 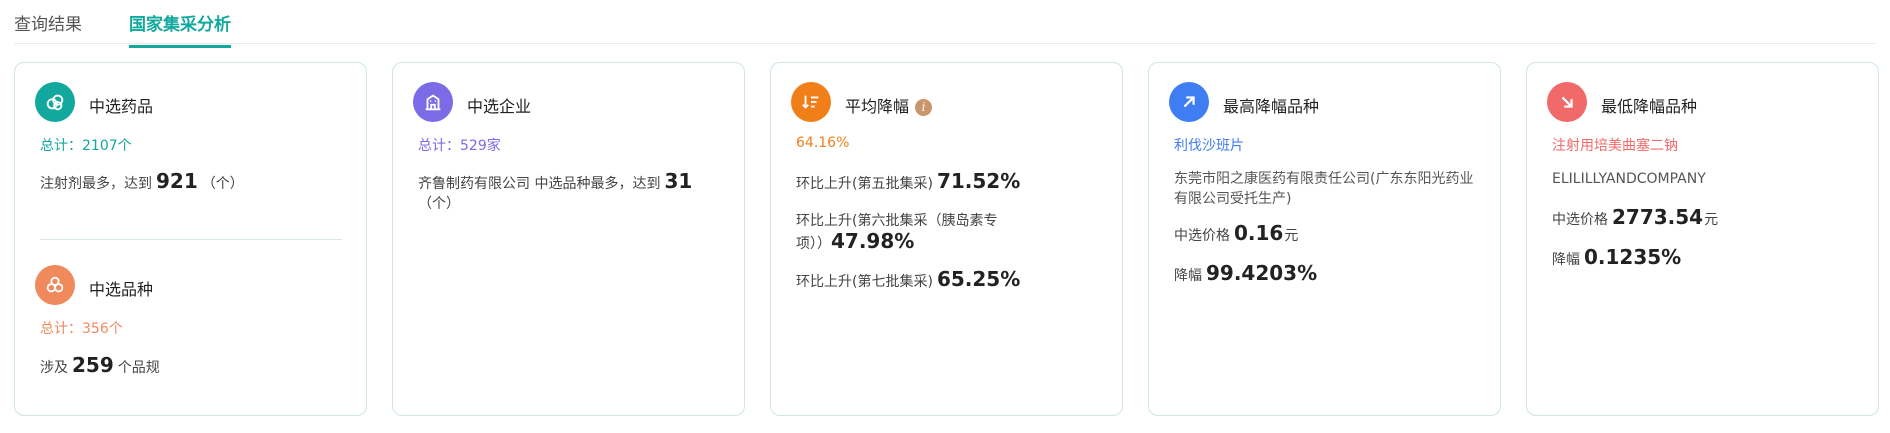 What do you see at coordinates (978, 279) in the screenshot?
I see `row-value: 65.25%` at bounding box center [978, 279].